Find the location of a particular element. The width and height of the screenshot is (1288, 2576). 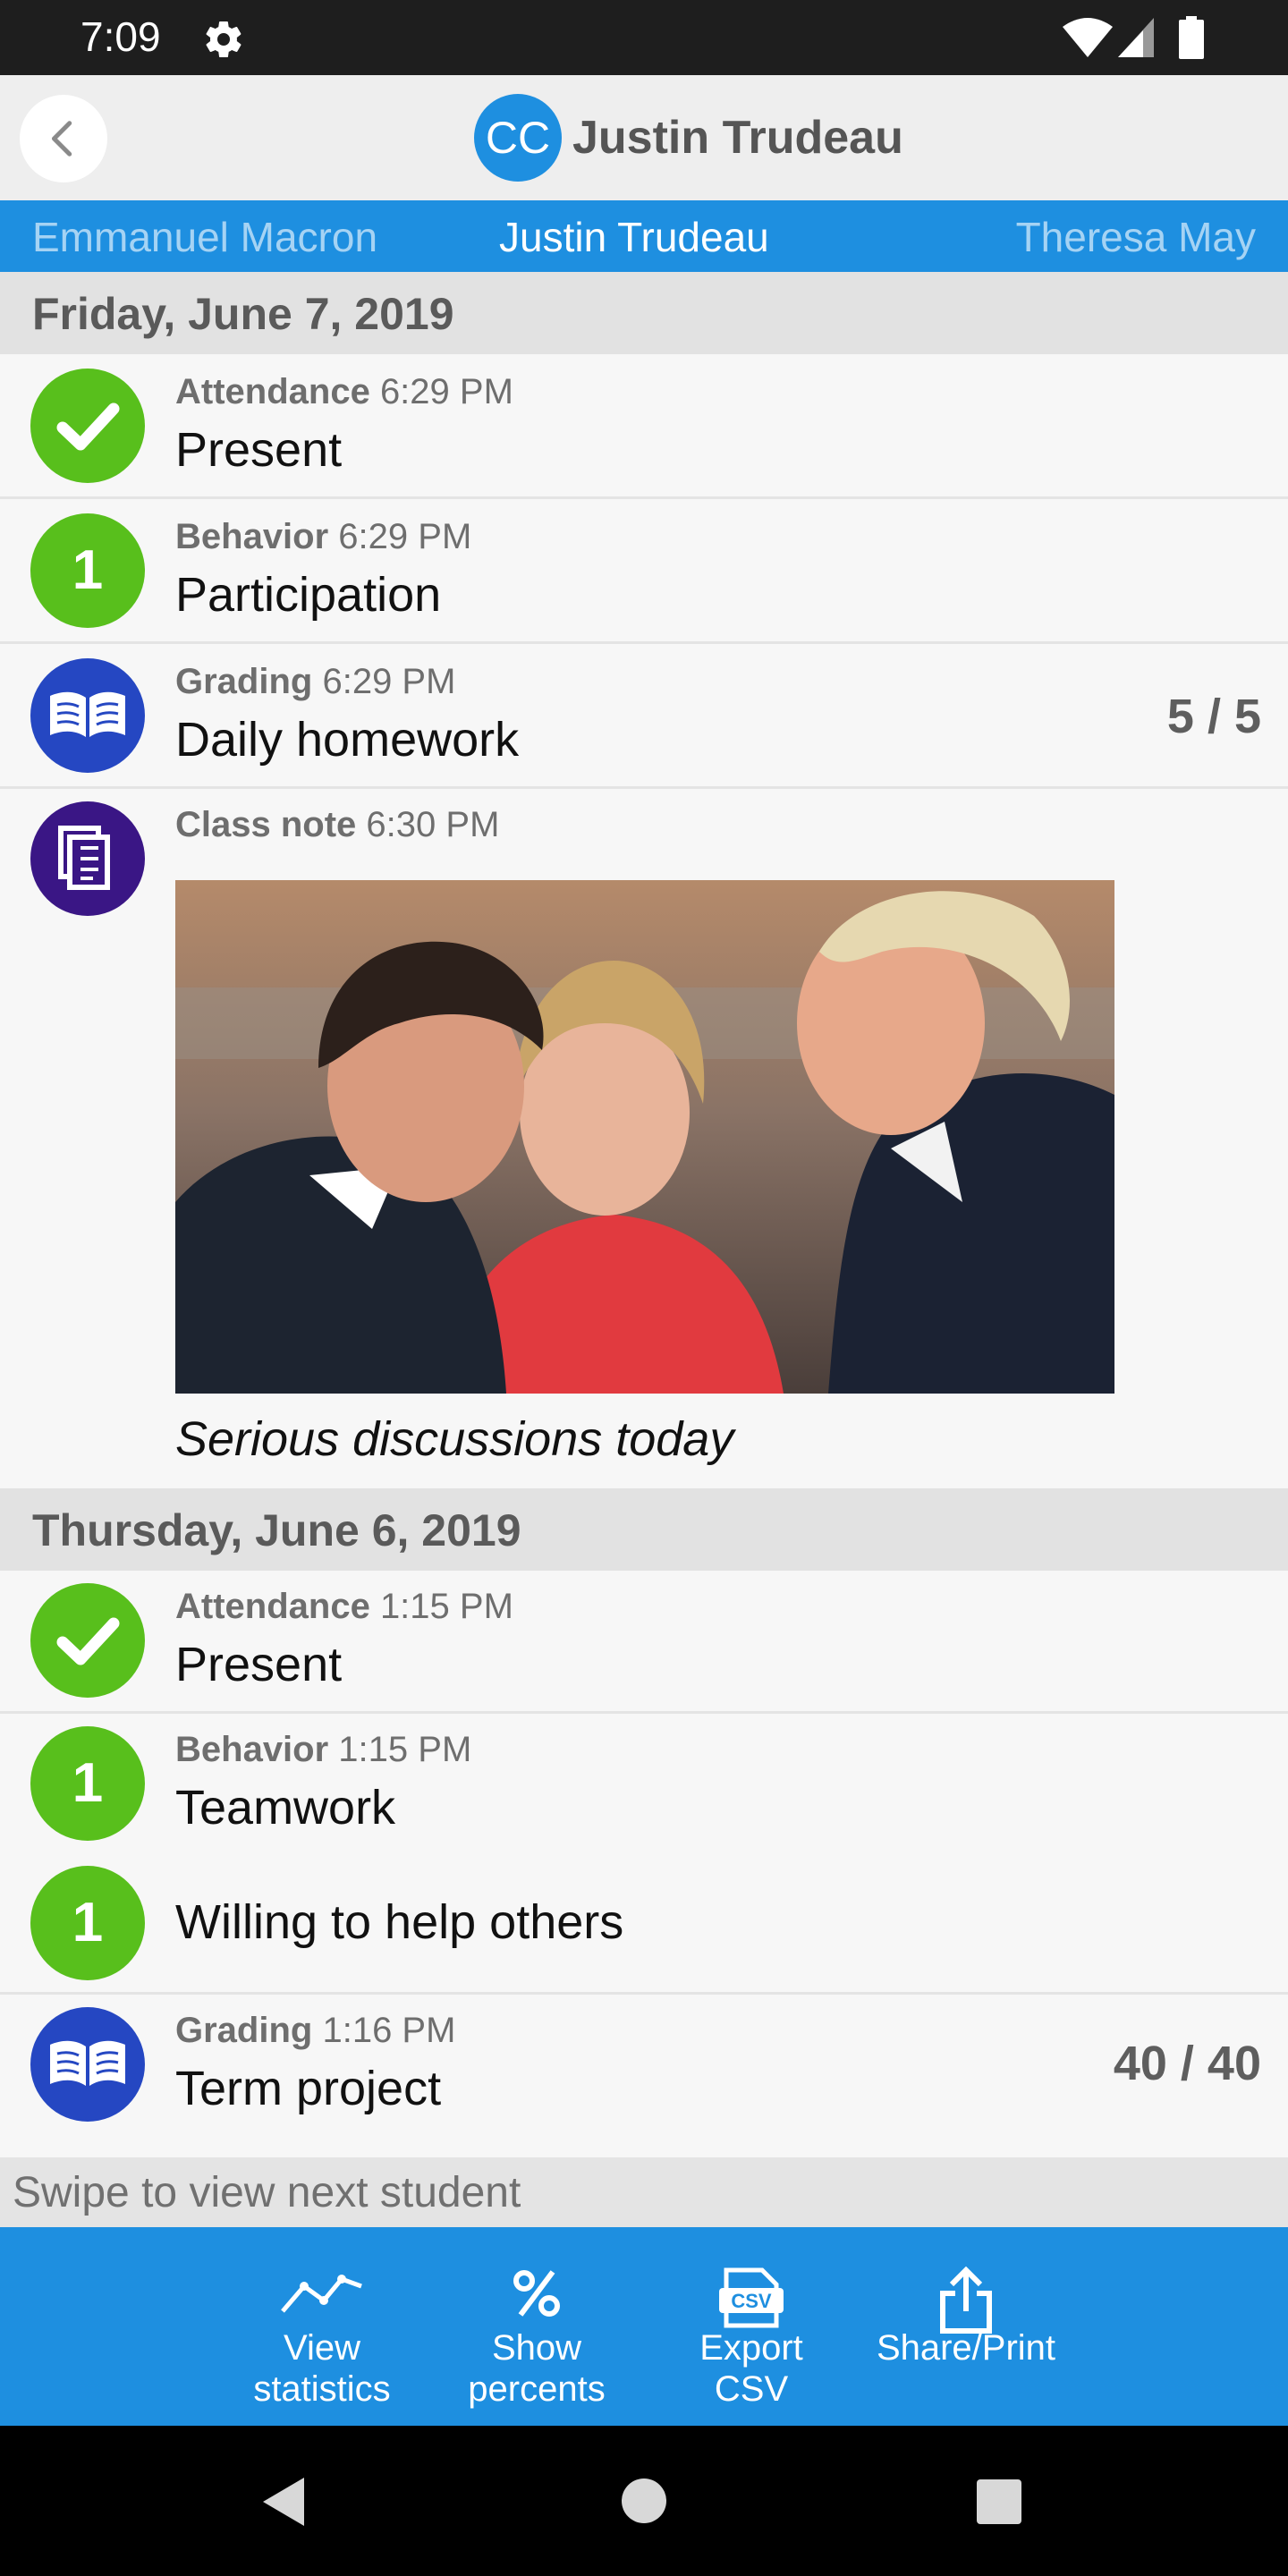

share-print-button: Share/Print is located at coordinates (966, 2326).